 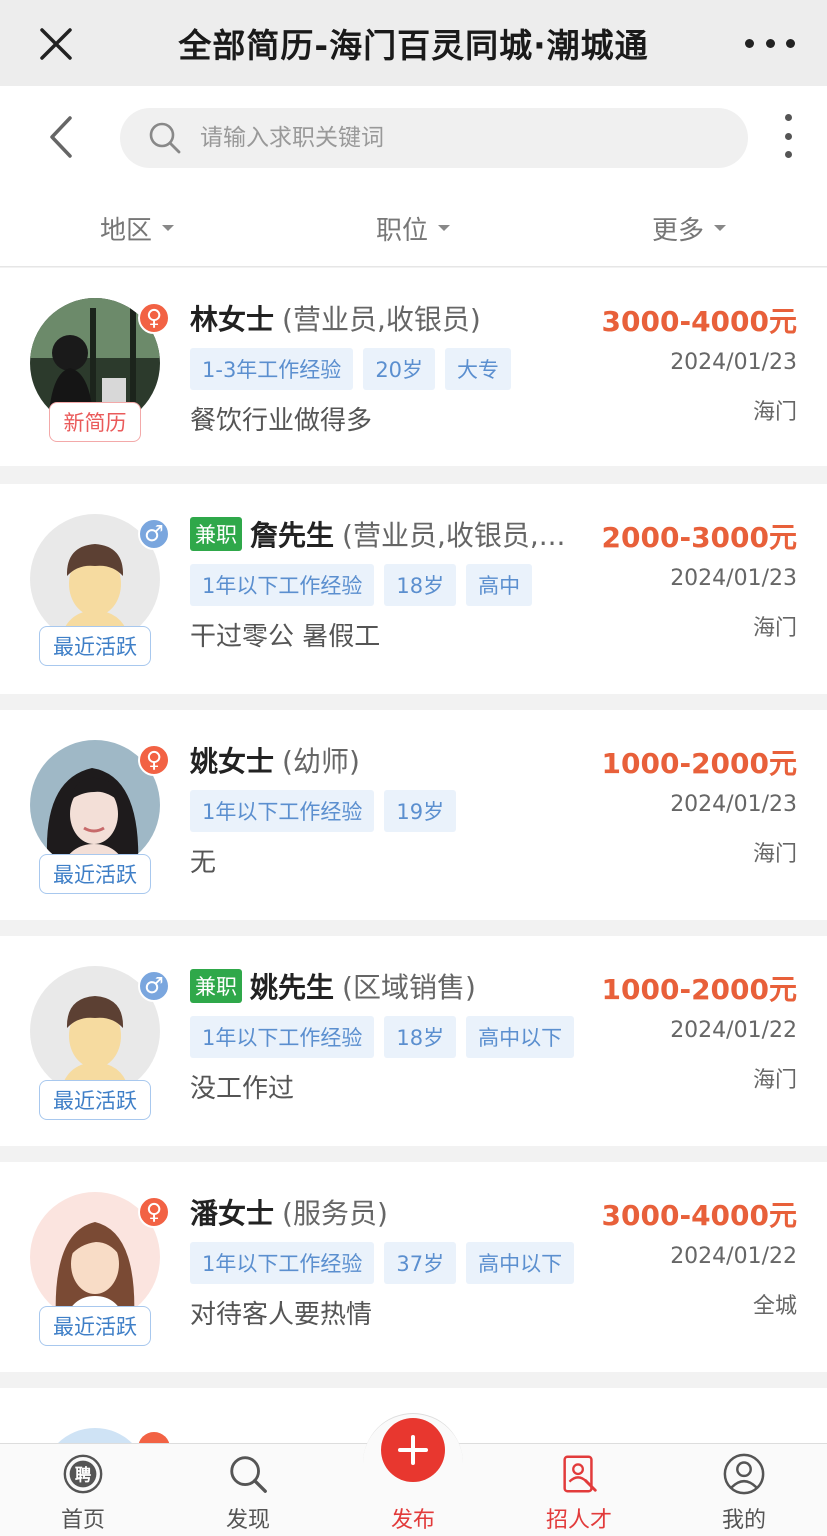 I want to click on more-menu-icon, so click(x=770, y=43).